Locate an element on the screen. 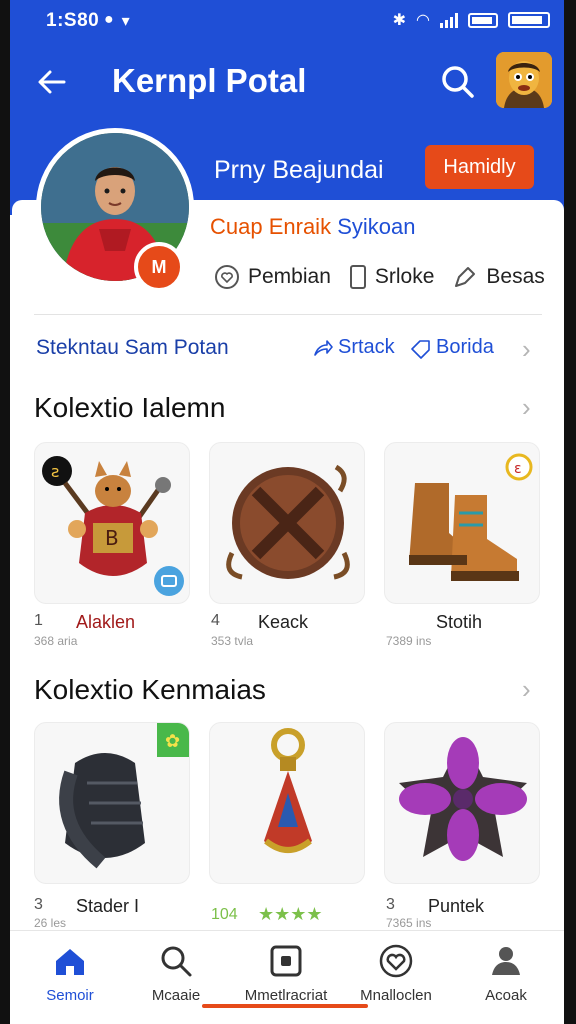  emblem-icon is located at coordinates (463, 799).